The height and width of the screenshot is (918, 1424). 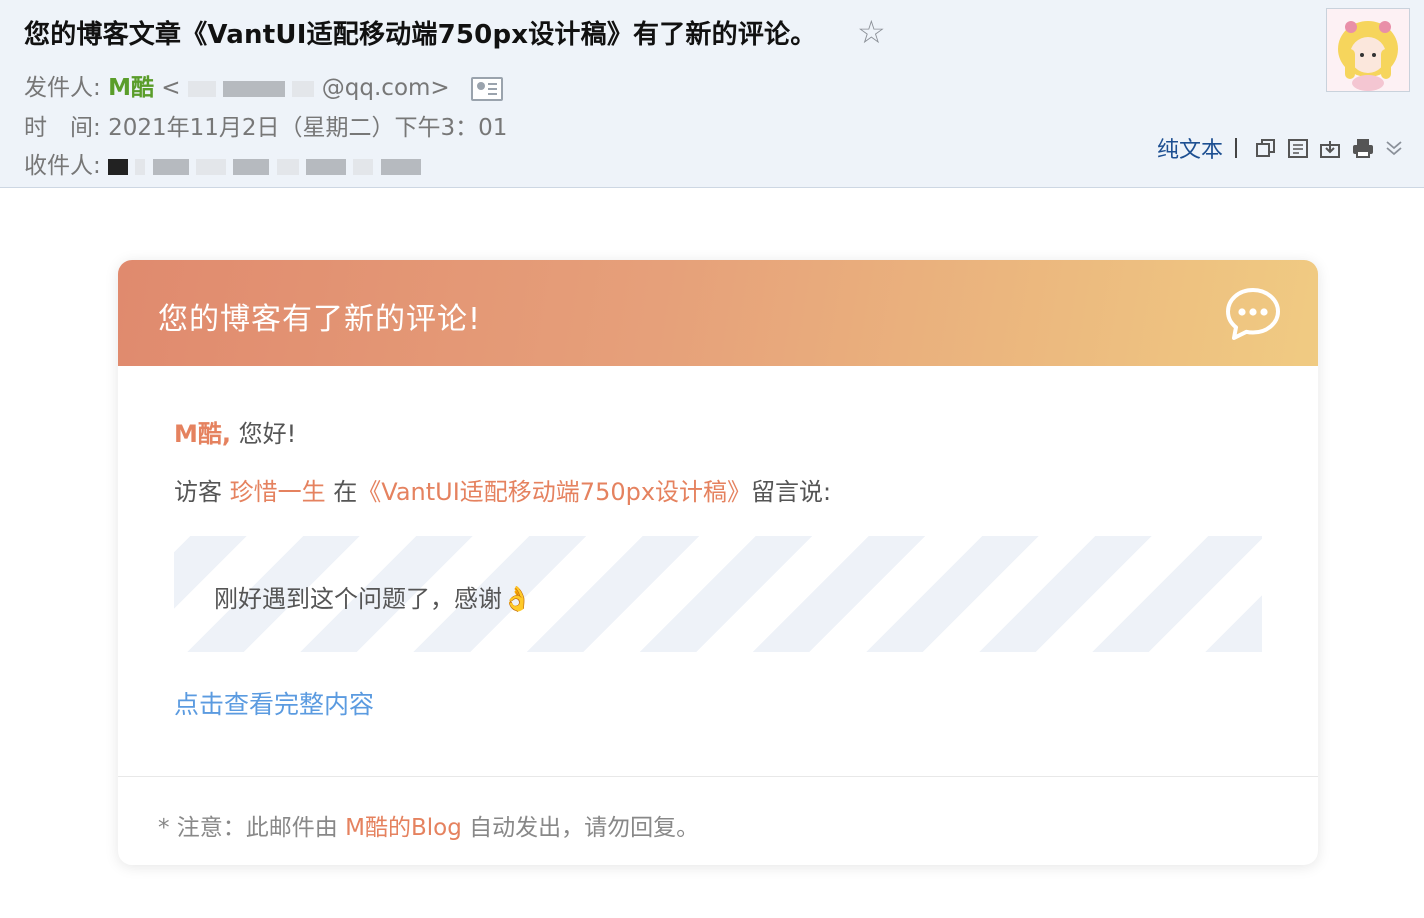 I want to click on visitor-line: 访客 珍惜一生 在《VantUI适配移动端750px设计稿》留言说:, so click(x=502, y=489).